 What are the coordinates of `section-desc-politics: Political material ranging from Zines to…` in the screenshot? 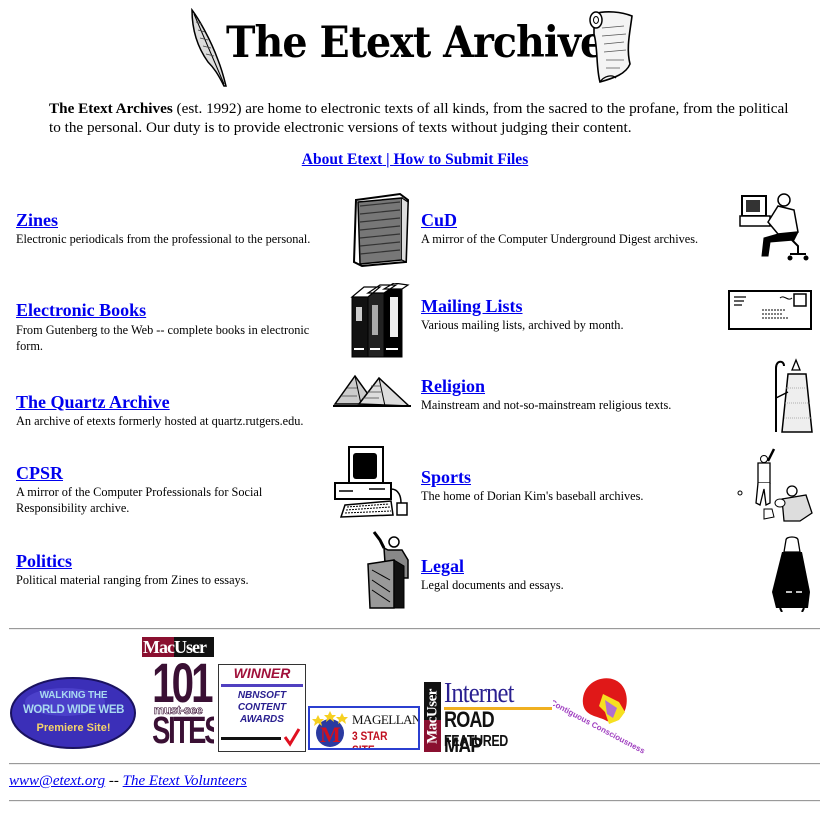 It's located at (132, 580).